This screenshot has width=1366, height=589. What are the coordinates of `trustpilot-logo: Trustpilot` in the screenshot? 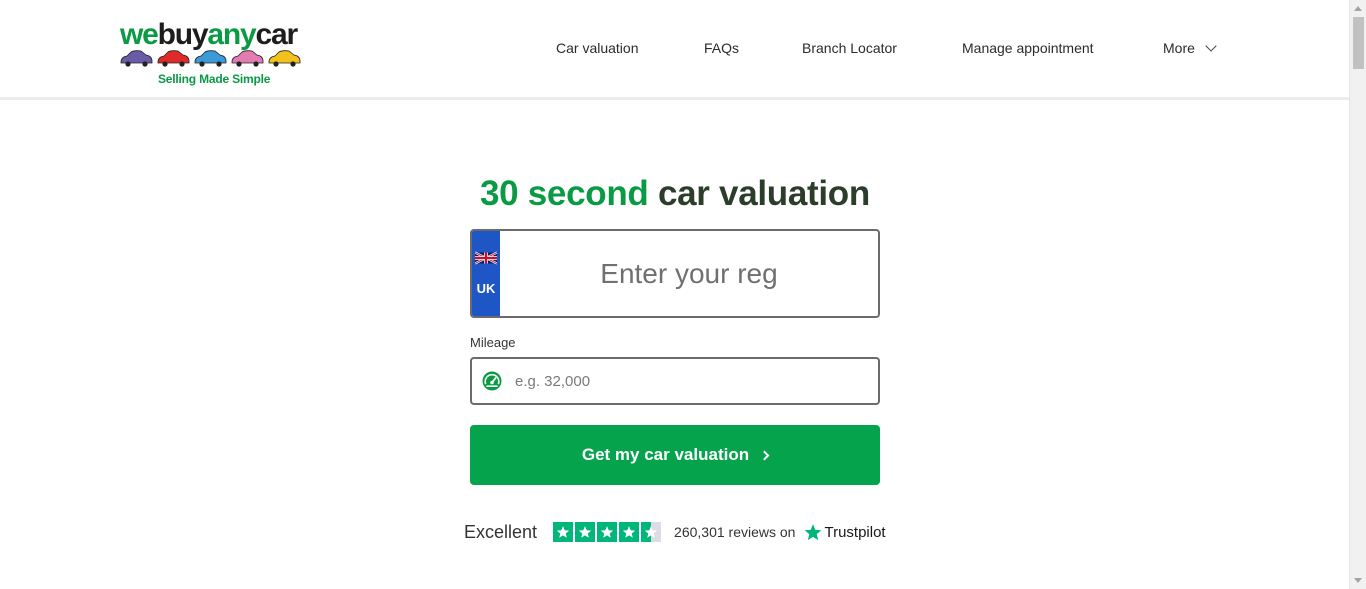 It's located at (845, 532).